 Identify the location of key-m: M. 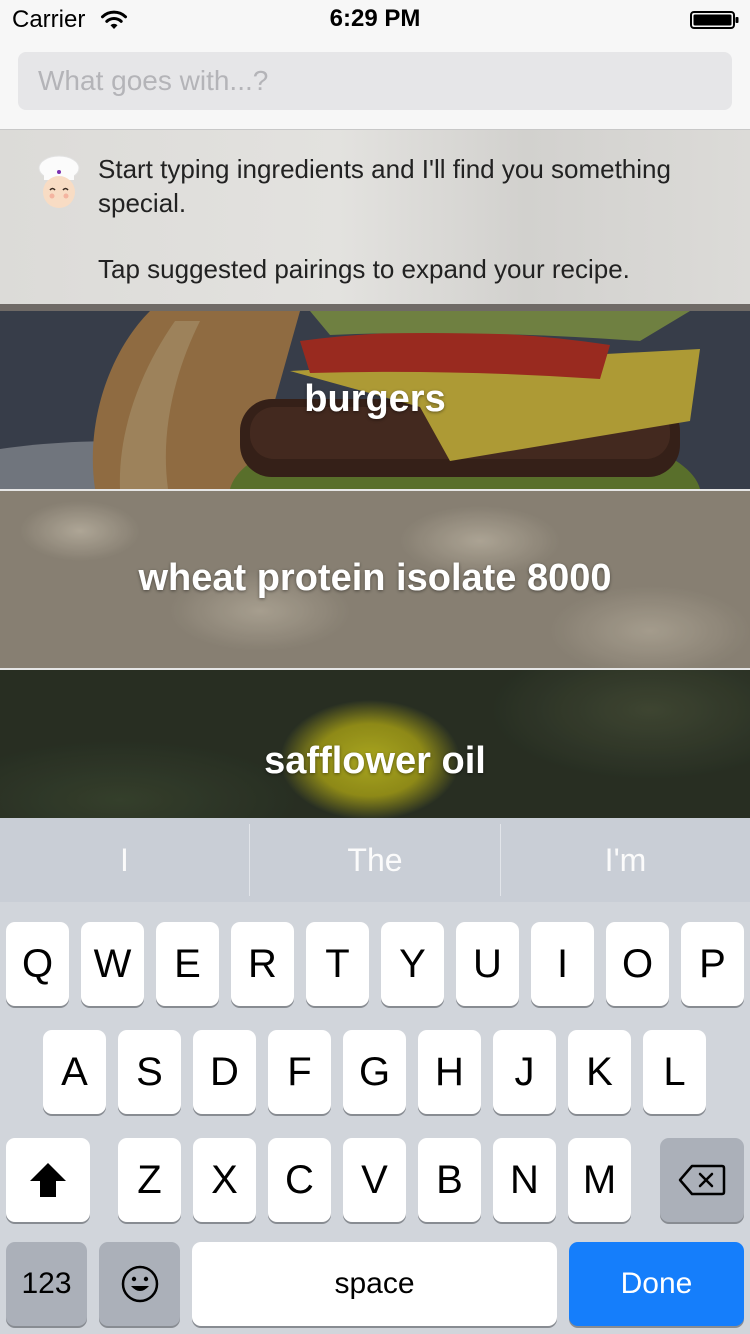
(599, 1180).